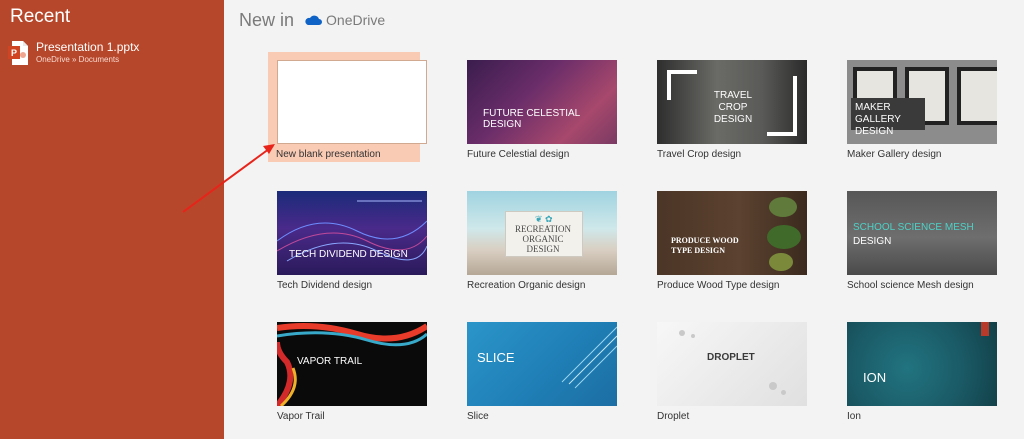  Describe the element at coordinates (330, 361) in the screenshot. I see `thumbnail-title: VAPOR TRAIL` at that location.